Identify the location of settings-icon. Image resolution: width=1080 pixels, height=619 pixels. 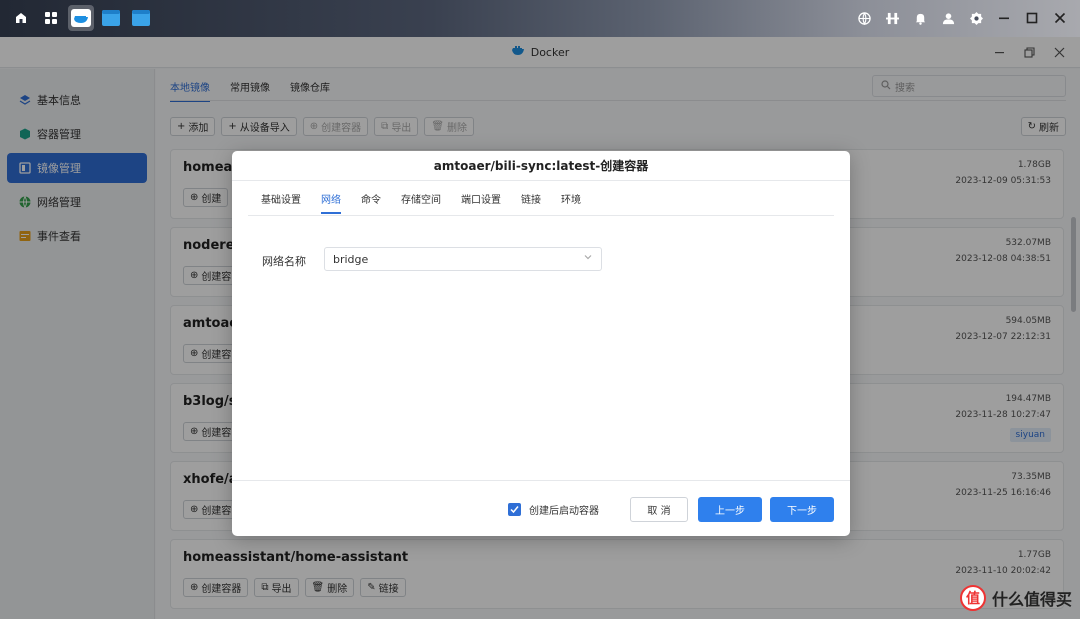
(976, 18).